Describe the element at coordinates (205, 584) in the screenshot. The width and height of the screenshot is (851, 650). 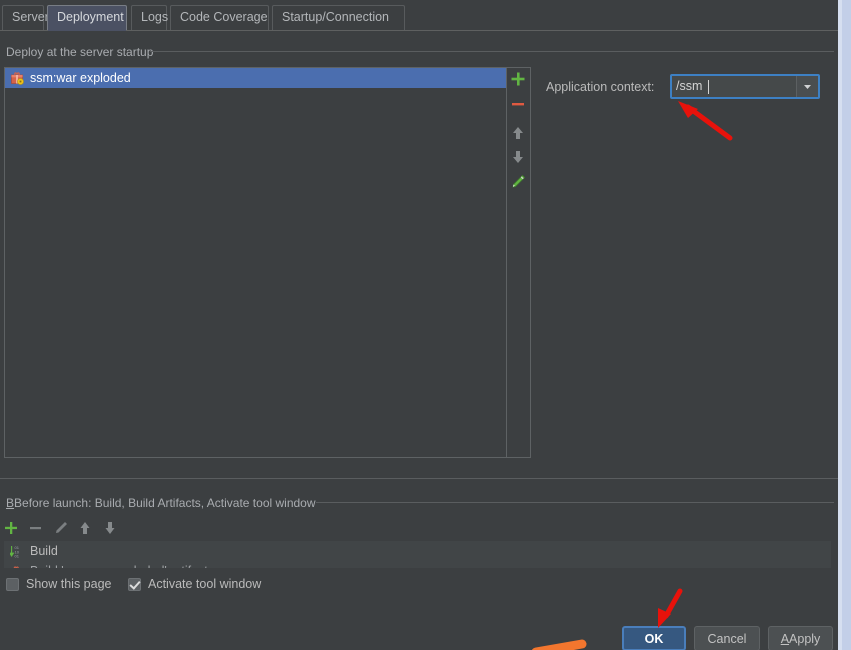
I see `activate-tool-window-label: Activate tool window` at that location.